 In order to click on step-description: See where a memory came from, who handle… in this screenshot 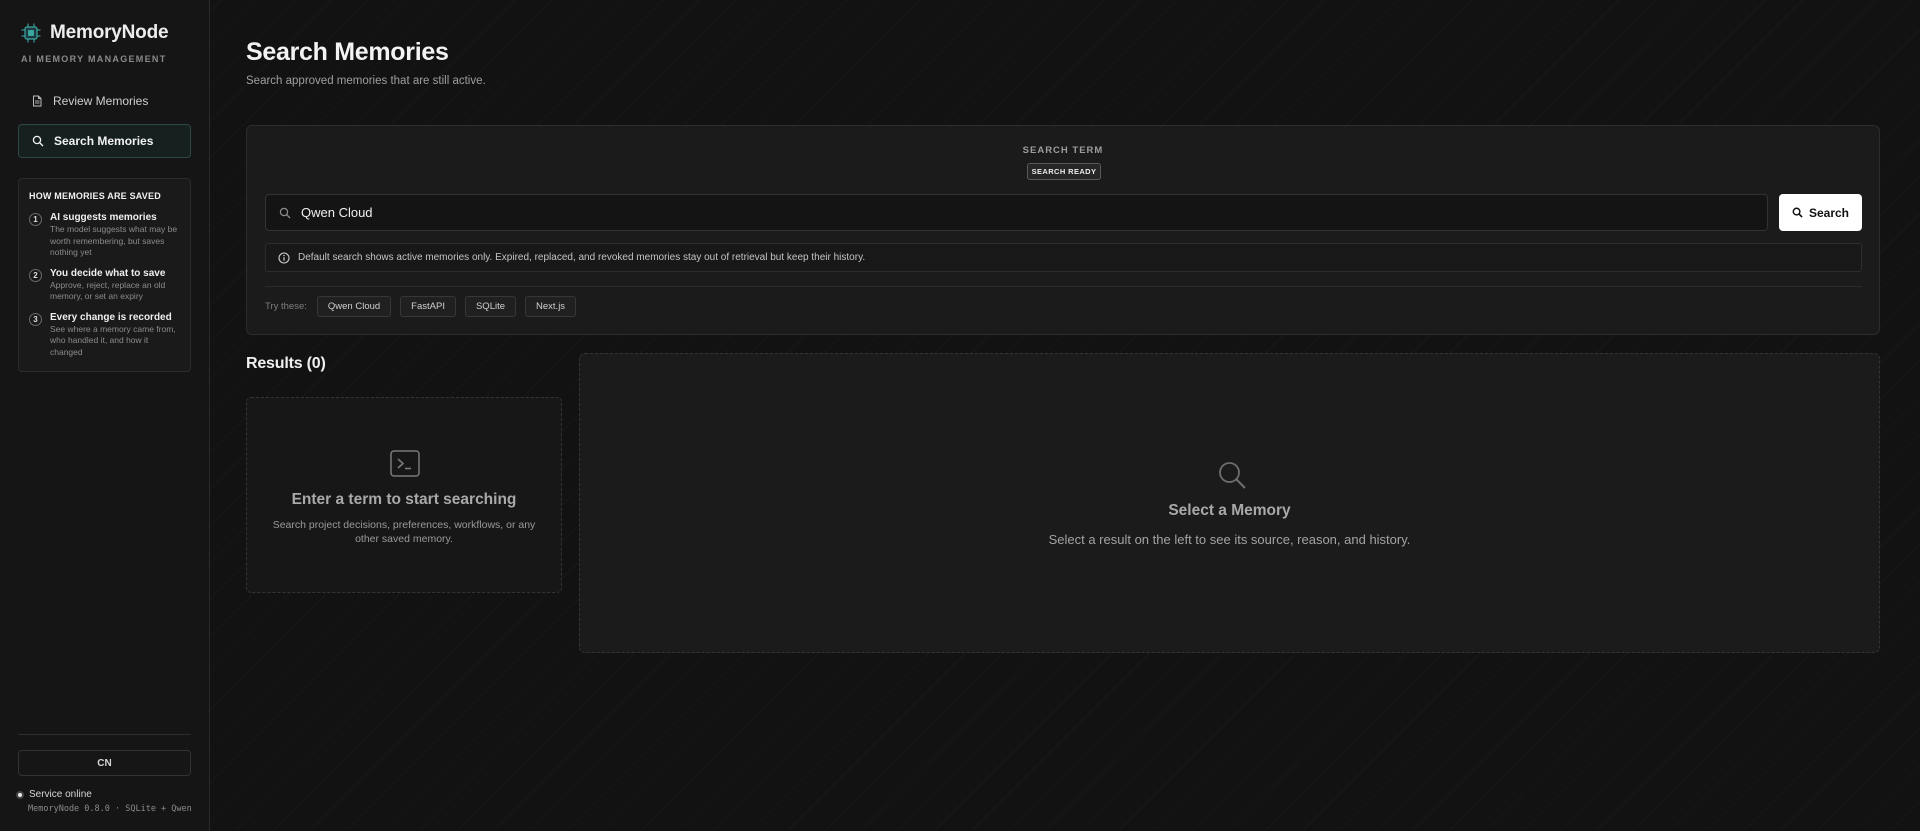, I will do `click(113, 340)`.